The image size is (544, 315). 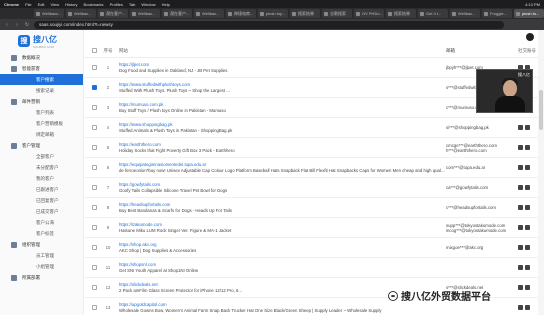 What do you see at coordinates (116, 4) in the screenshot?
I see `menubar-item: Profiles` at bounding box center [116, 4].